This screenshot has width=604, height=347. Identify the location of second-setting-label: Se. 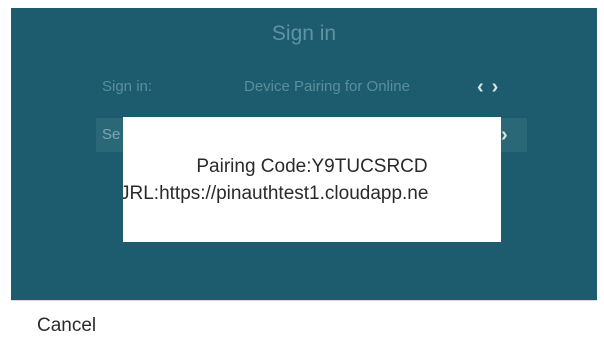
(111, 134).